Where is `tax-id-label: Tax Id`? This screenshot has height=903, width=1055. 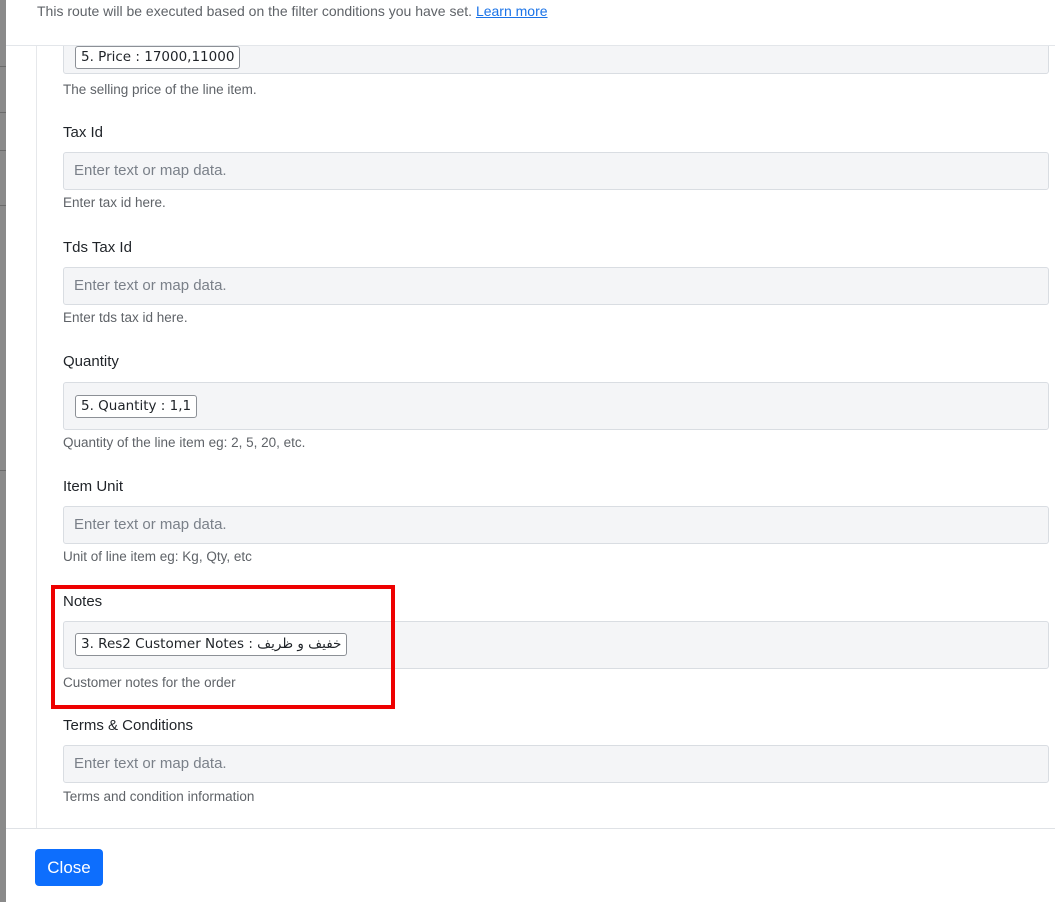 tax-id-label: Tax Id is located at coordinates (83, 132).